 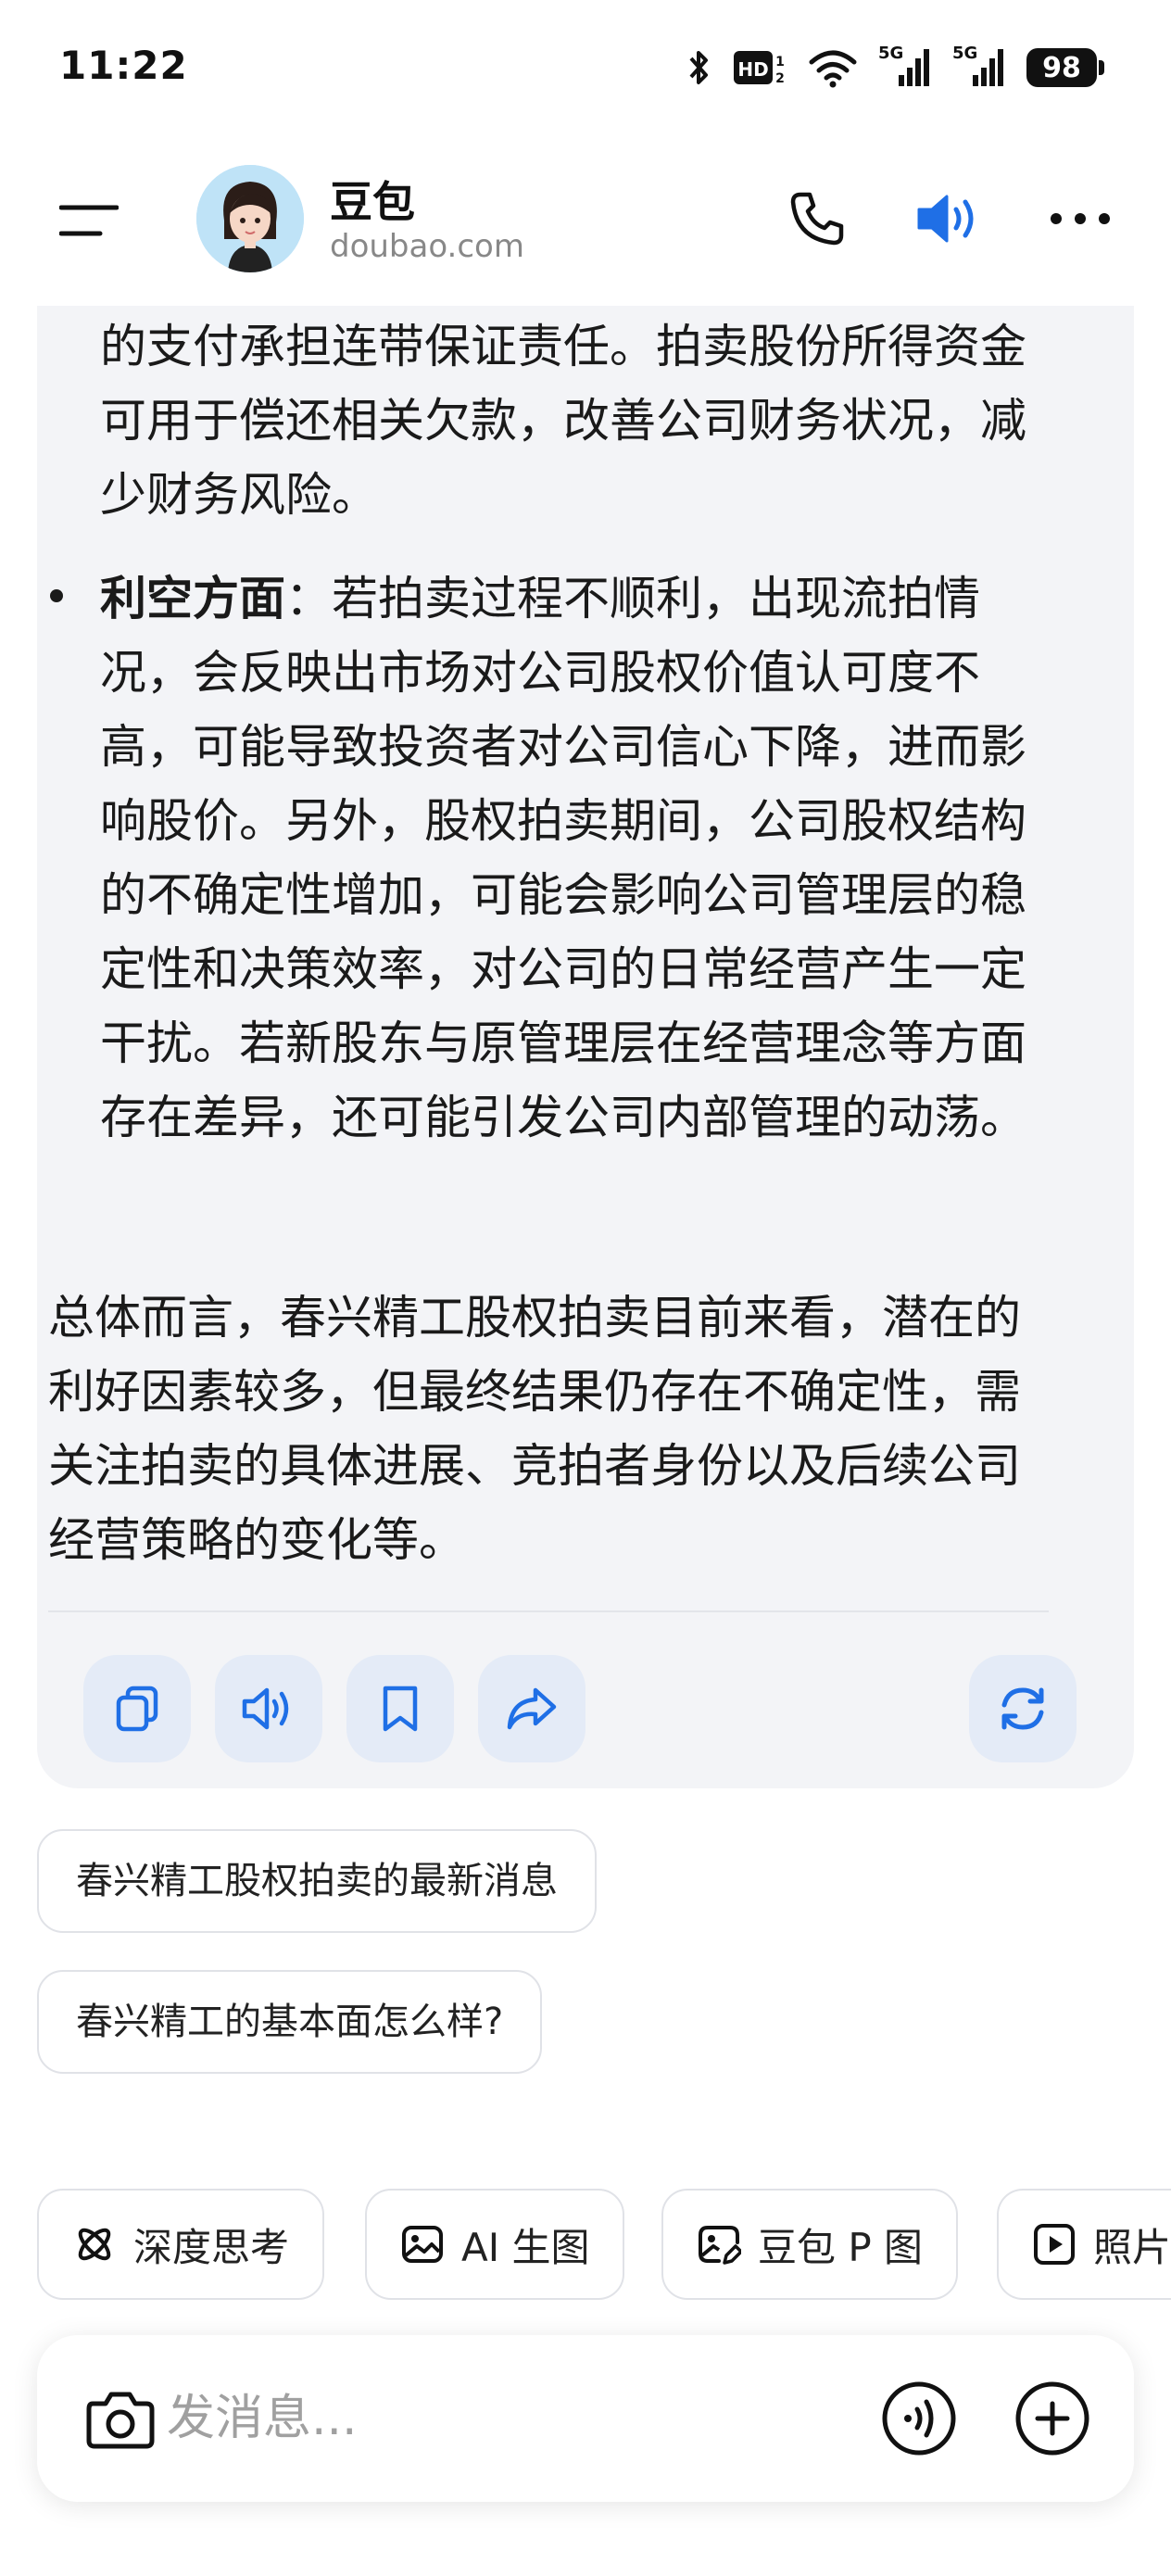 I want to click on svg-text: 1, so click(x=780, y=62).